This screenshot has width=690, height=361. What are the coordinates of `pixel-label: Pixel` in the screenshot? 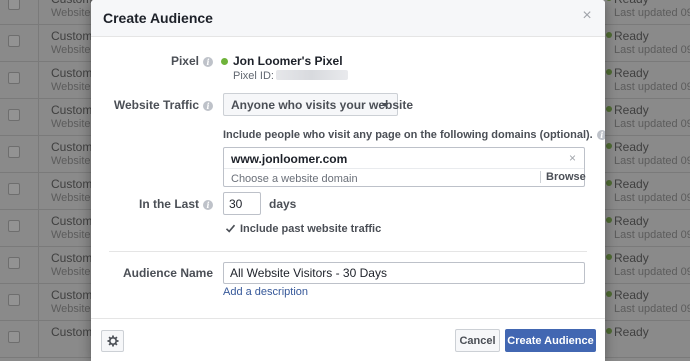 It's located at (184, 61).